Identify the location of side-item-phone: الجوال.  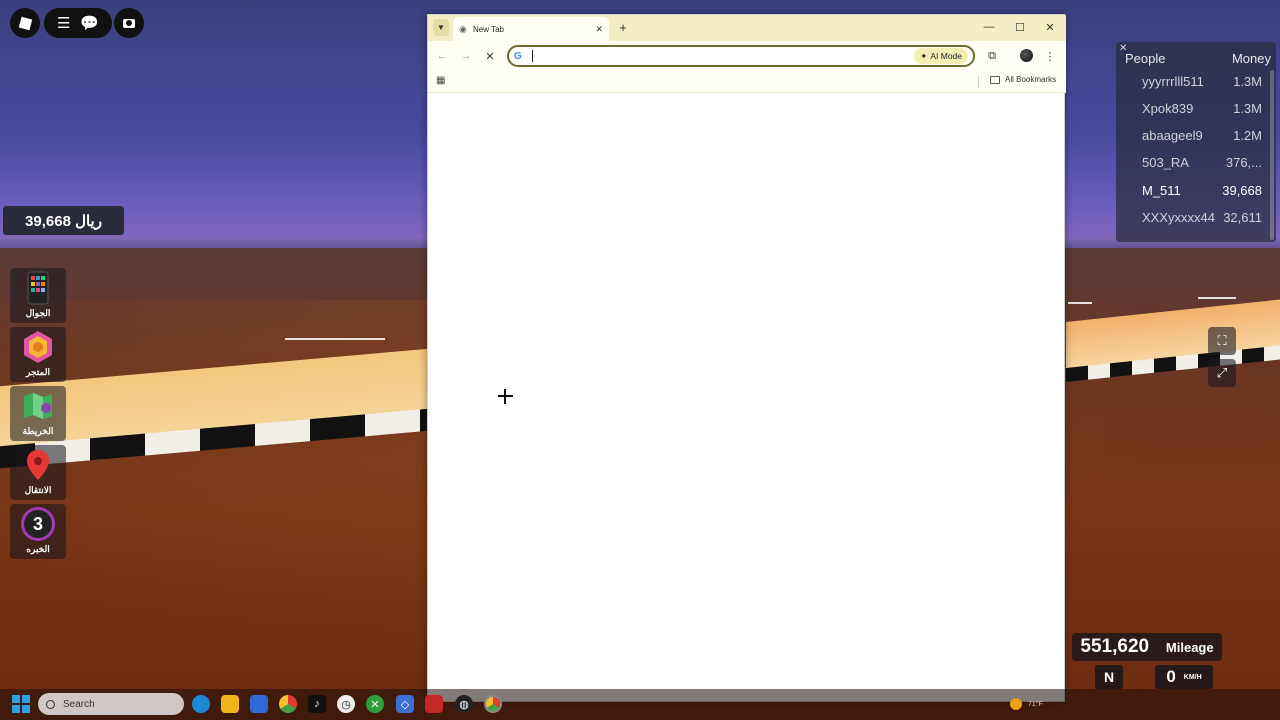
(38, 295).